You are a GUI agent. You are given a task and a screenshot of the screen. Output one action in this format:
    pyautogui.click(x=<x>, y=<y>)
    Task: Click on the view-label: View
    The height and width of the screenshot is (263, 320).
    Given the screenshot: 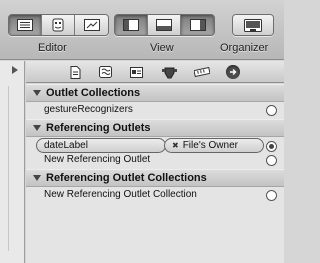 What is the action you would take?
    pyautogui.click(x=162, y=48)
    